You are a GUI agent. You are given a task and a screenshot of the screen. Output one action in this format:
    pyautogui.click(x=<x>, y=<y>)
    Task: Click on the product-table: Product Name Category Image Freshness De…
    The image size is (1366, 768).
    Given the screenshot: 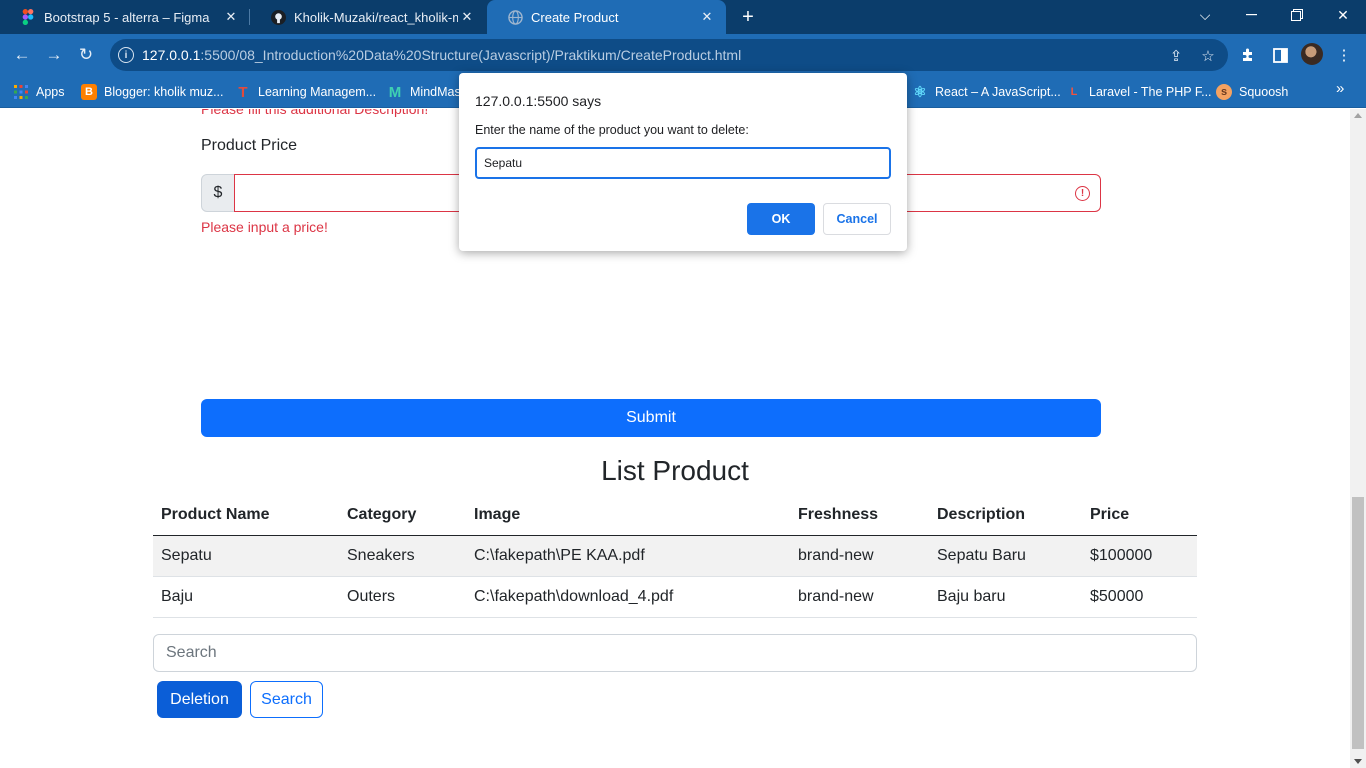 What is the action you would take?
    pyautogui.click(x=675, y=556)
    